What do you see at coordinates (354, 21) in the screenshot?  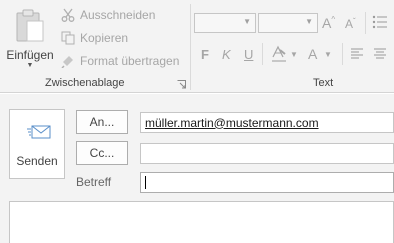 I see `caret-down-icon: ˇ` at bounding box center [354, 21].